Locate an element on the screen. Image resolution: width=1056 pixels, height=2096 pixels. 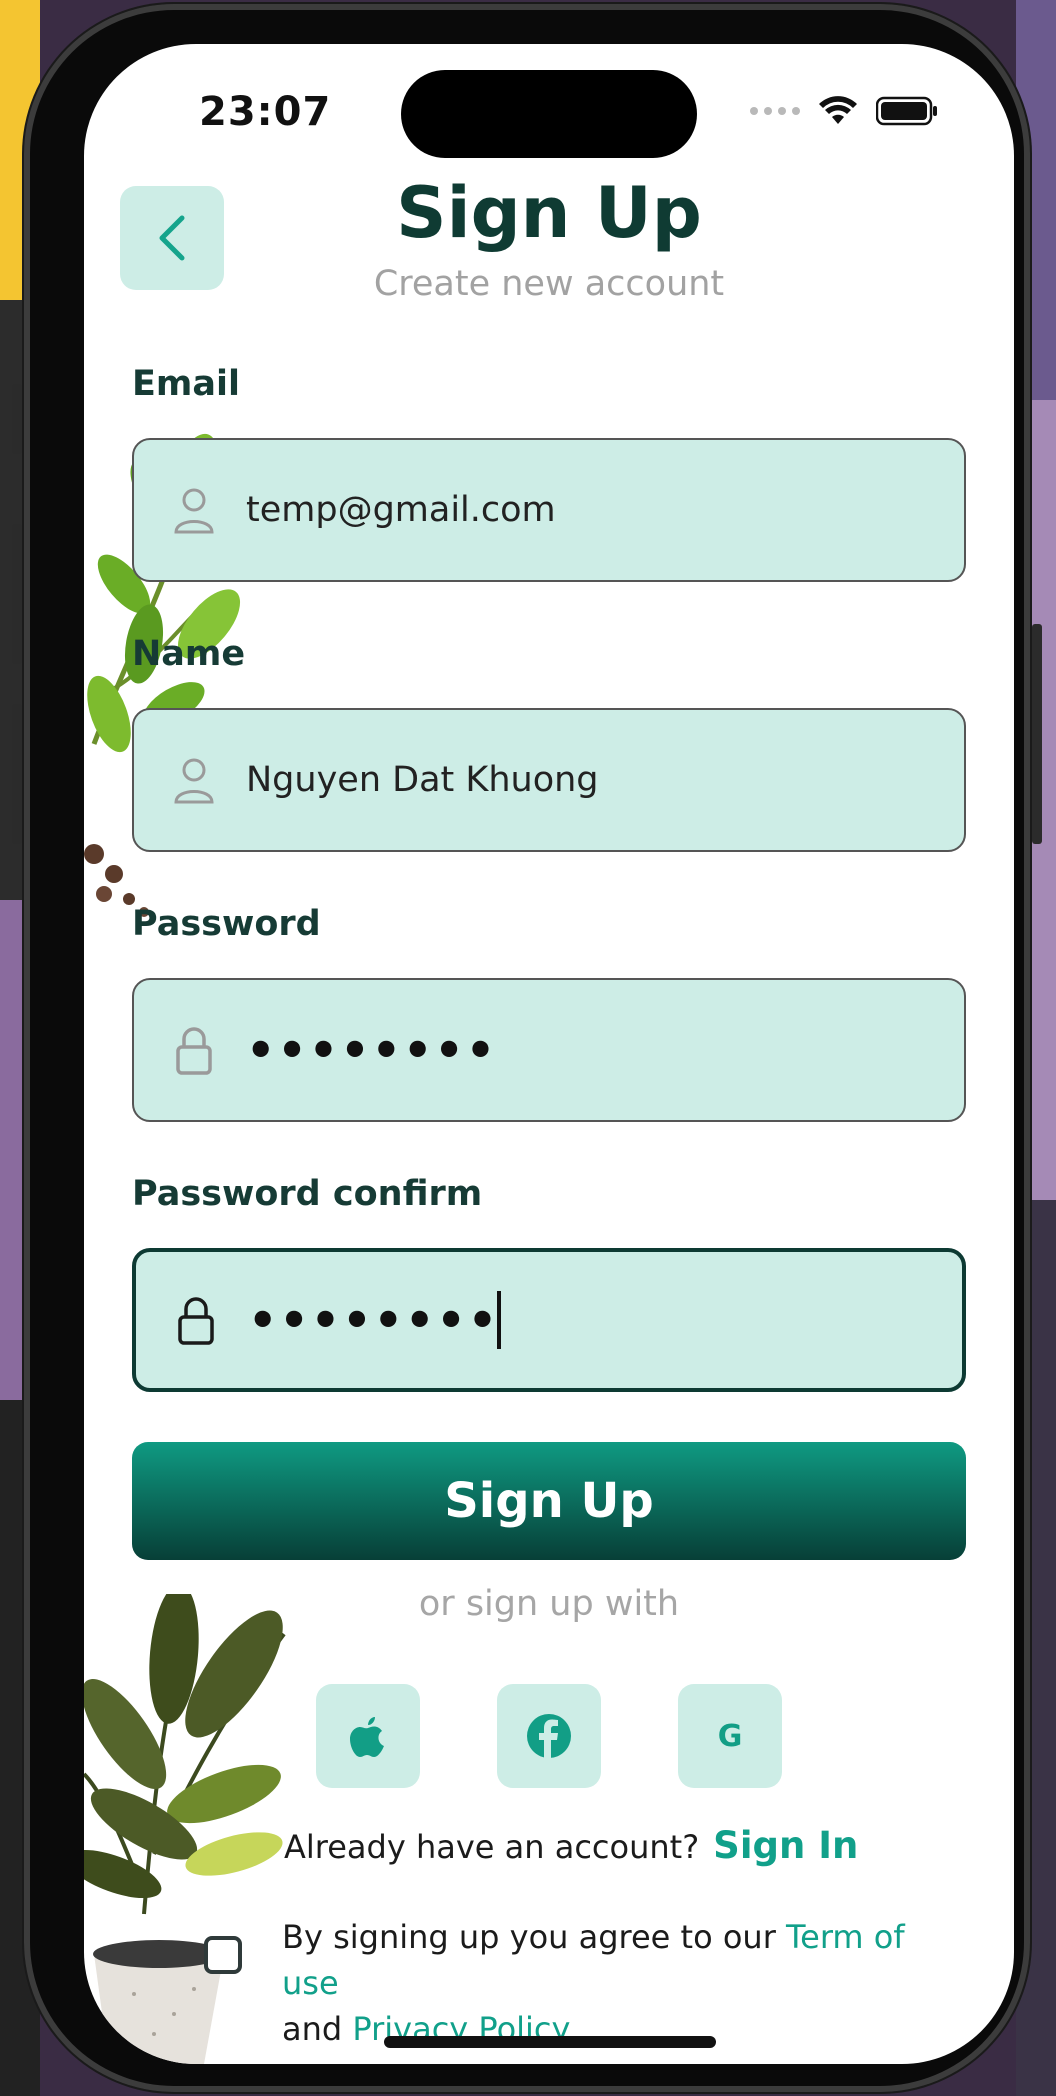
potted-plant-illustration is located at coordinates (185, 1829).